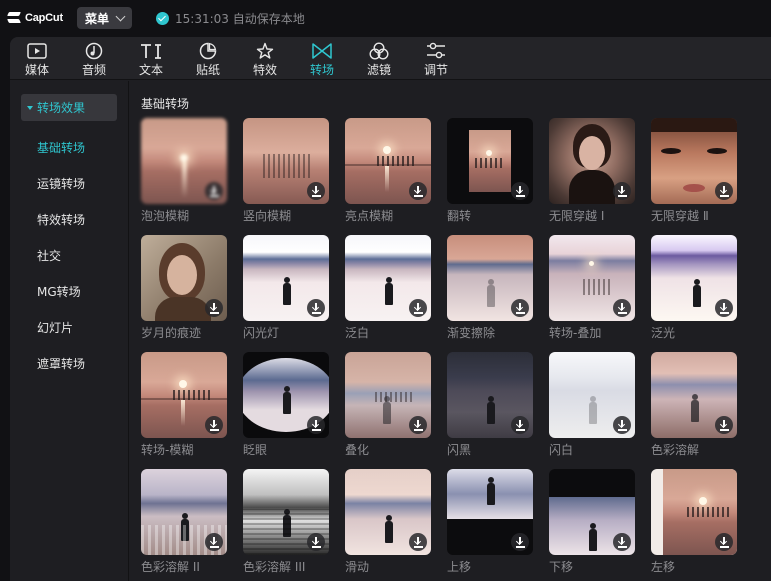  Describe the element at coordinates (184, 522) in the screenshot. I see `transition-card: 色彩溶解 II` at that location.